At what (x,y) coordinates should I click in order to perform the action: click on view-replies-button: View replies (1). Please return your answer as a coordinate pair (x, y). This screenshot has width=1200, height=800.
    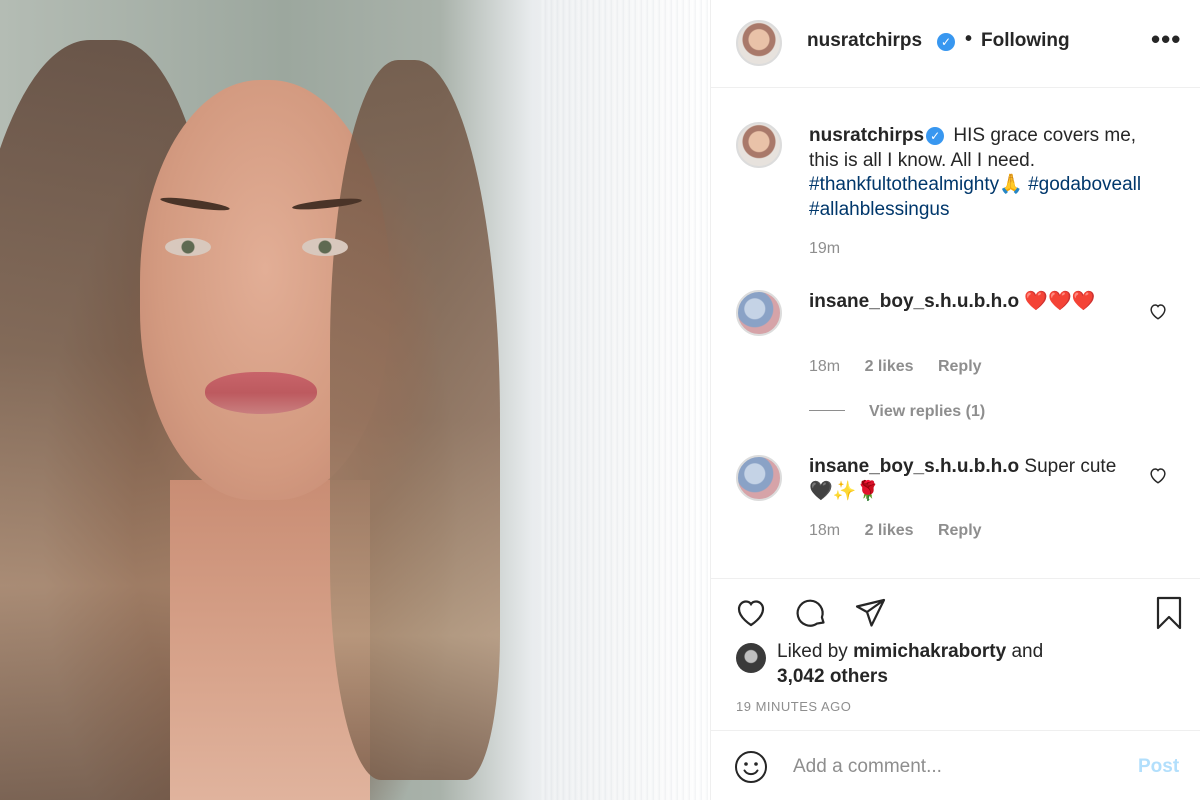
    Looking at the image, I should click on (897, 412).